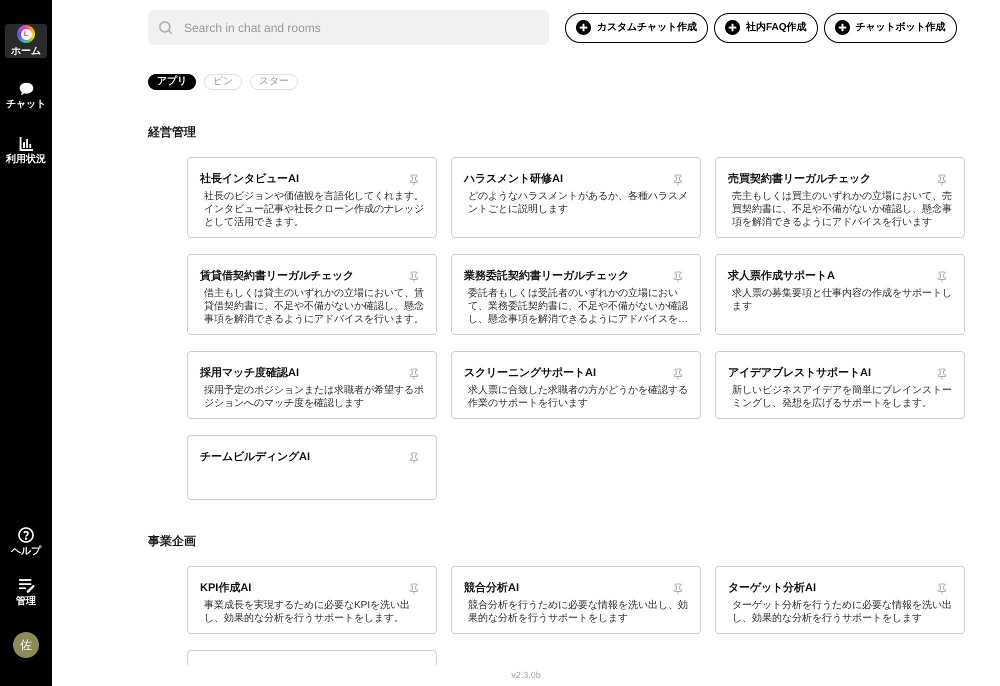 This screenshot has height=686, width=1000. I want to click on card-title: チームビルディングAI, so click(255, 457).